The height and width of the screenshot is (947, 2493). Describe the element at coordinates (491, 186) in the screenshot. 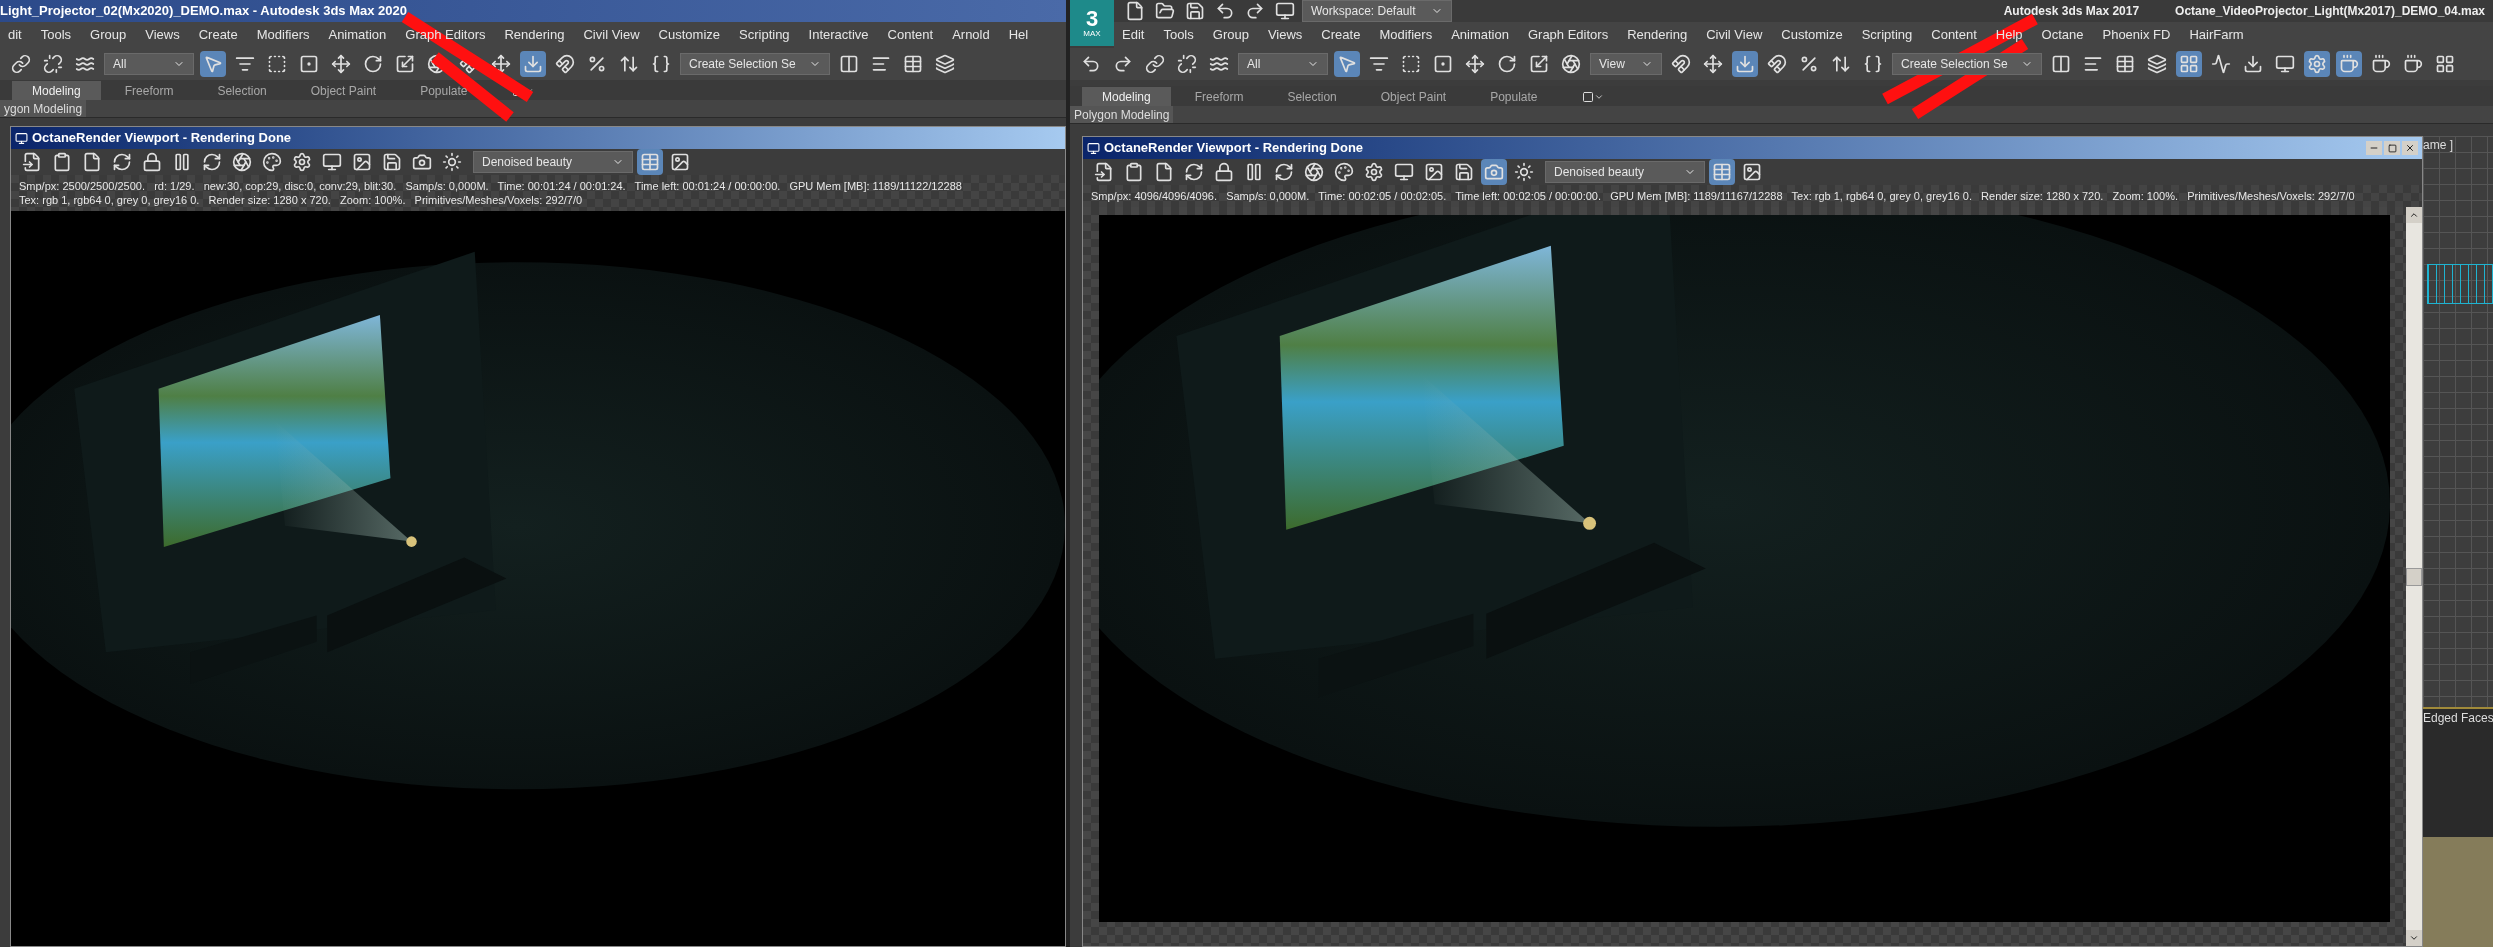

I see `render-status-line: Smp/px: 2500/2500/2500. rd: 1/29. new:30, cop:29, disc:0, conv:29, blit:30. Samp/s: 0,000M. Time: 00:01:24 / 00:01:24. Time left: 00:01:24 / 00:00:00. GPU Mem [MB]: 1189/11122/12288` at that location.